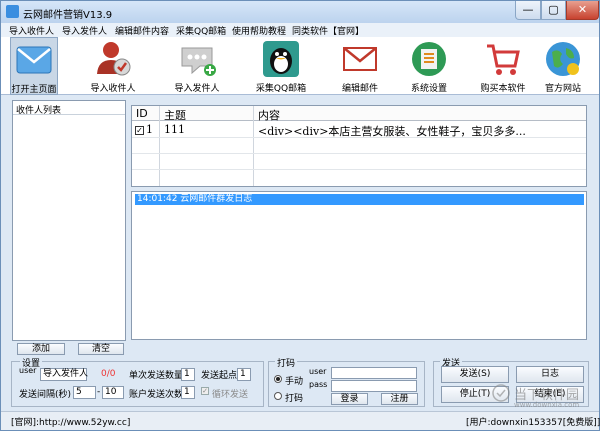 Image resolution: width=600 pixels, height=431 pixels. I want to click on globe-icon, so click(563, 59).